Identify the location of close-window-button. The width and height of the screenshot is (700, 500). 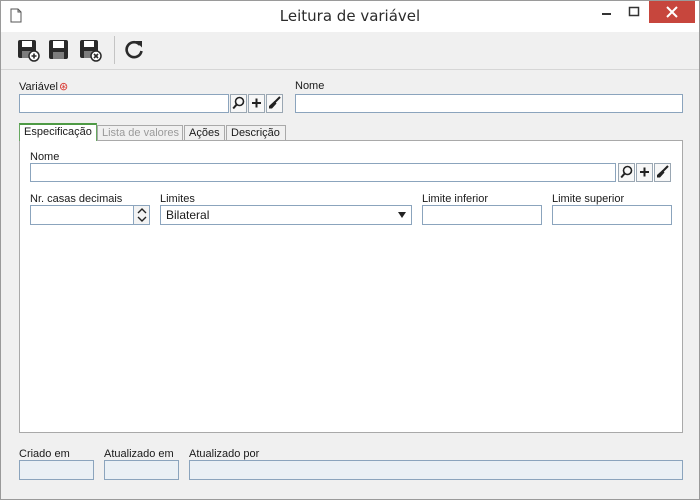
(672, 12).